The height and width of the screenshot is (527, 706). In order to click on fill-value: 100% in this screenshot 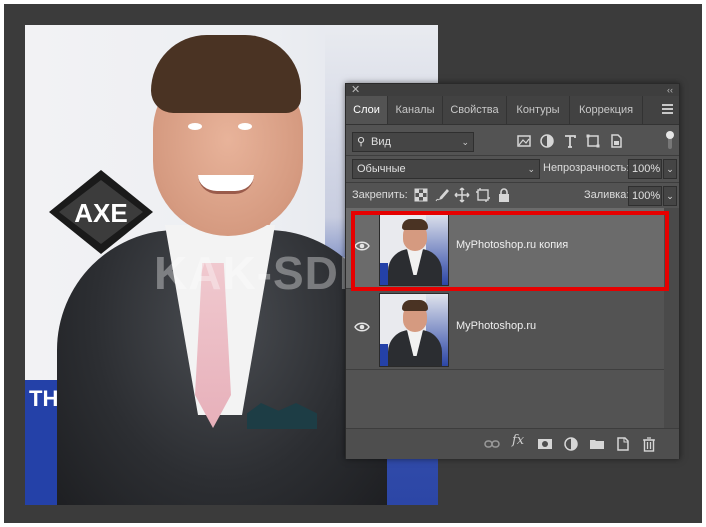, I will do `click(646, 196)`.